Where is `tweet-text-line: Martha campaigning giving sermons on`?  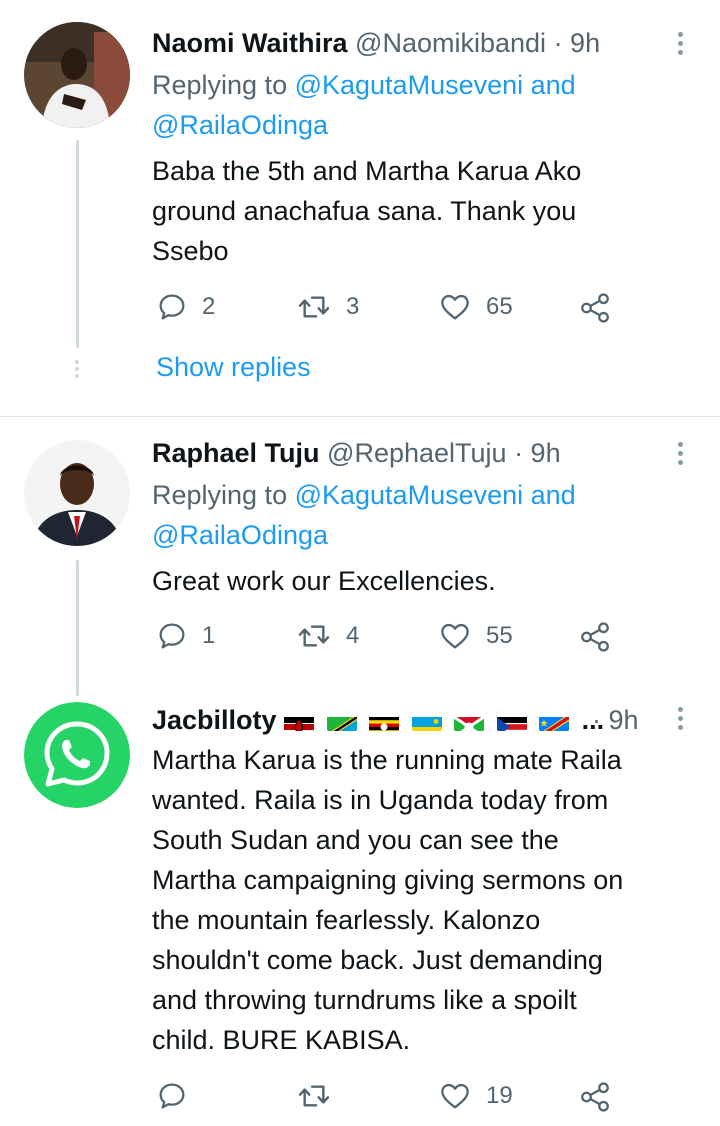
tweet-text-line: Martha campaigning giving sermons on is located at coordinates (388, 880).